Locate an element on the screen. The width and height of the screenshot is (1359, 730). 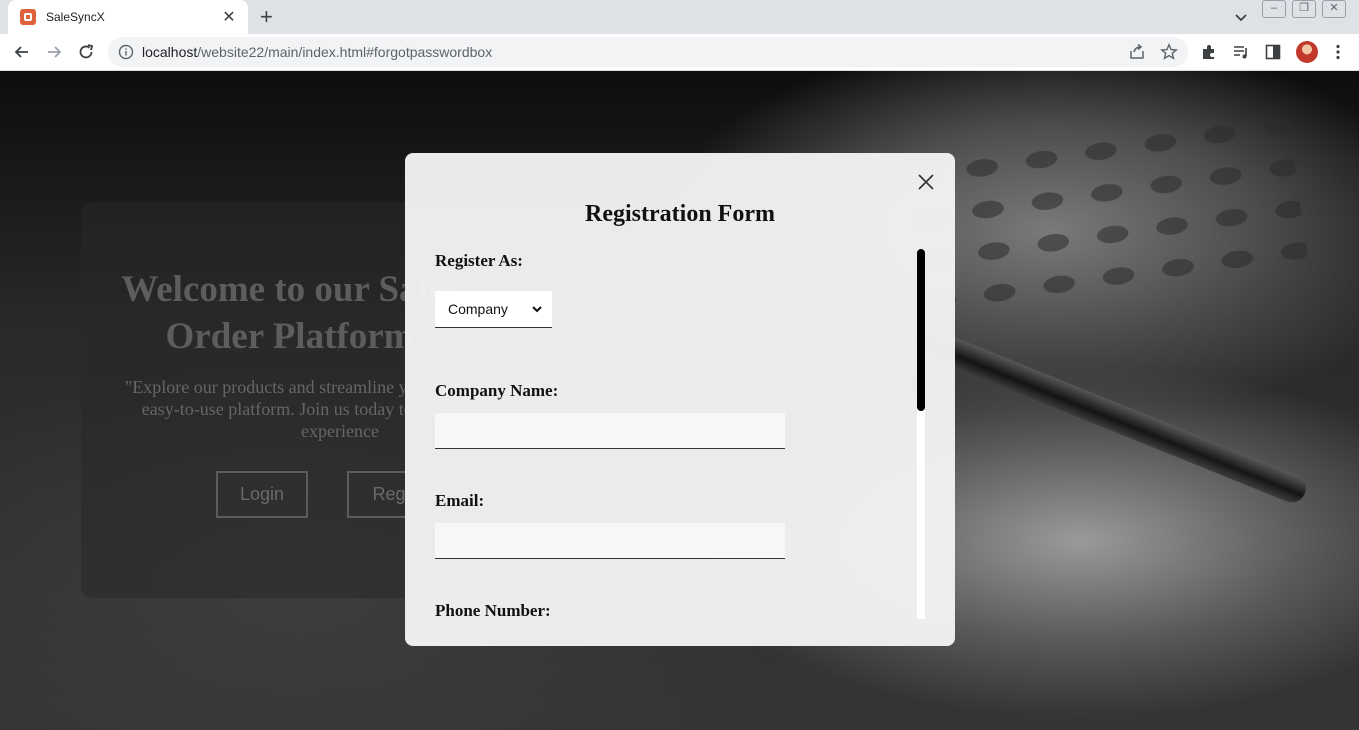
close-icon is located at coordinates (926, 182).